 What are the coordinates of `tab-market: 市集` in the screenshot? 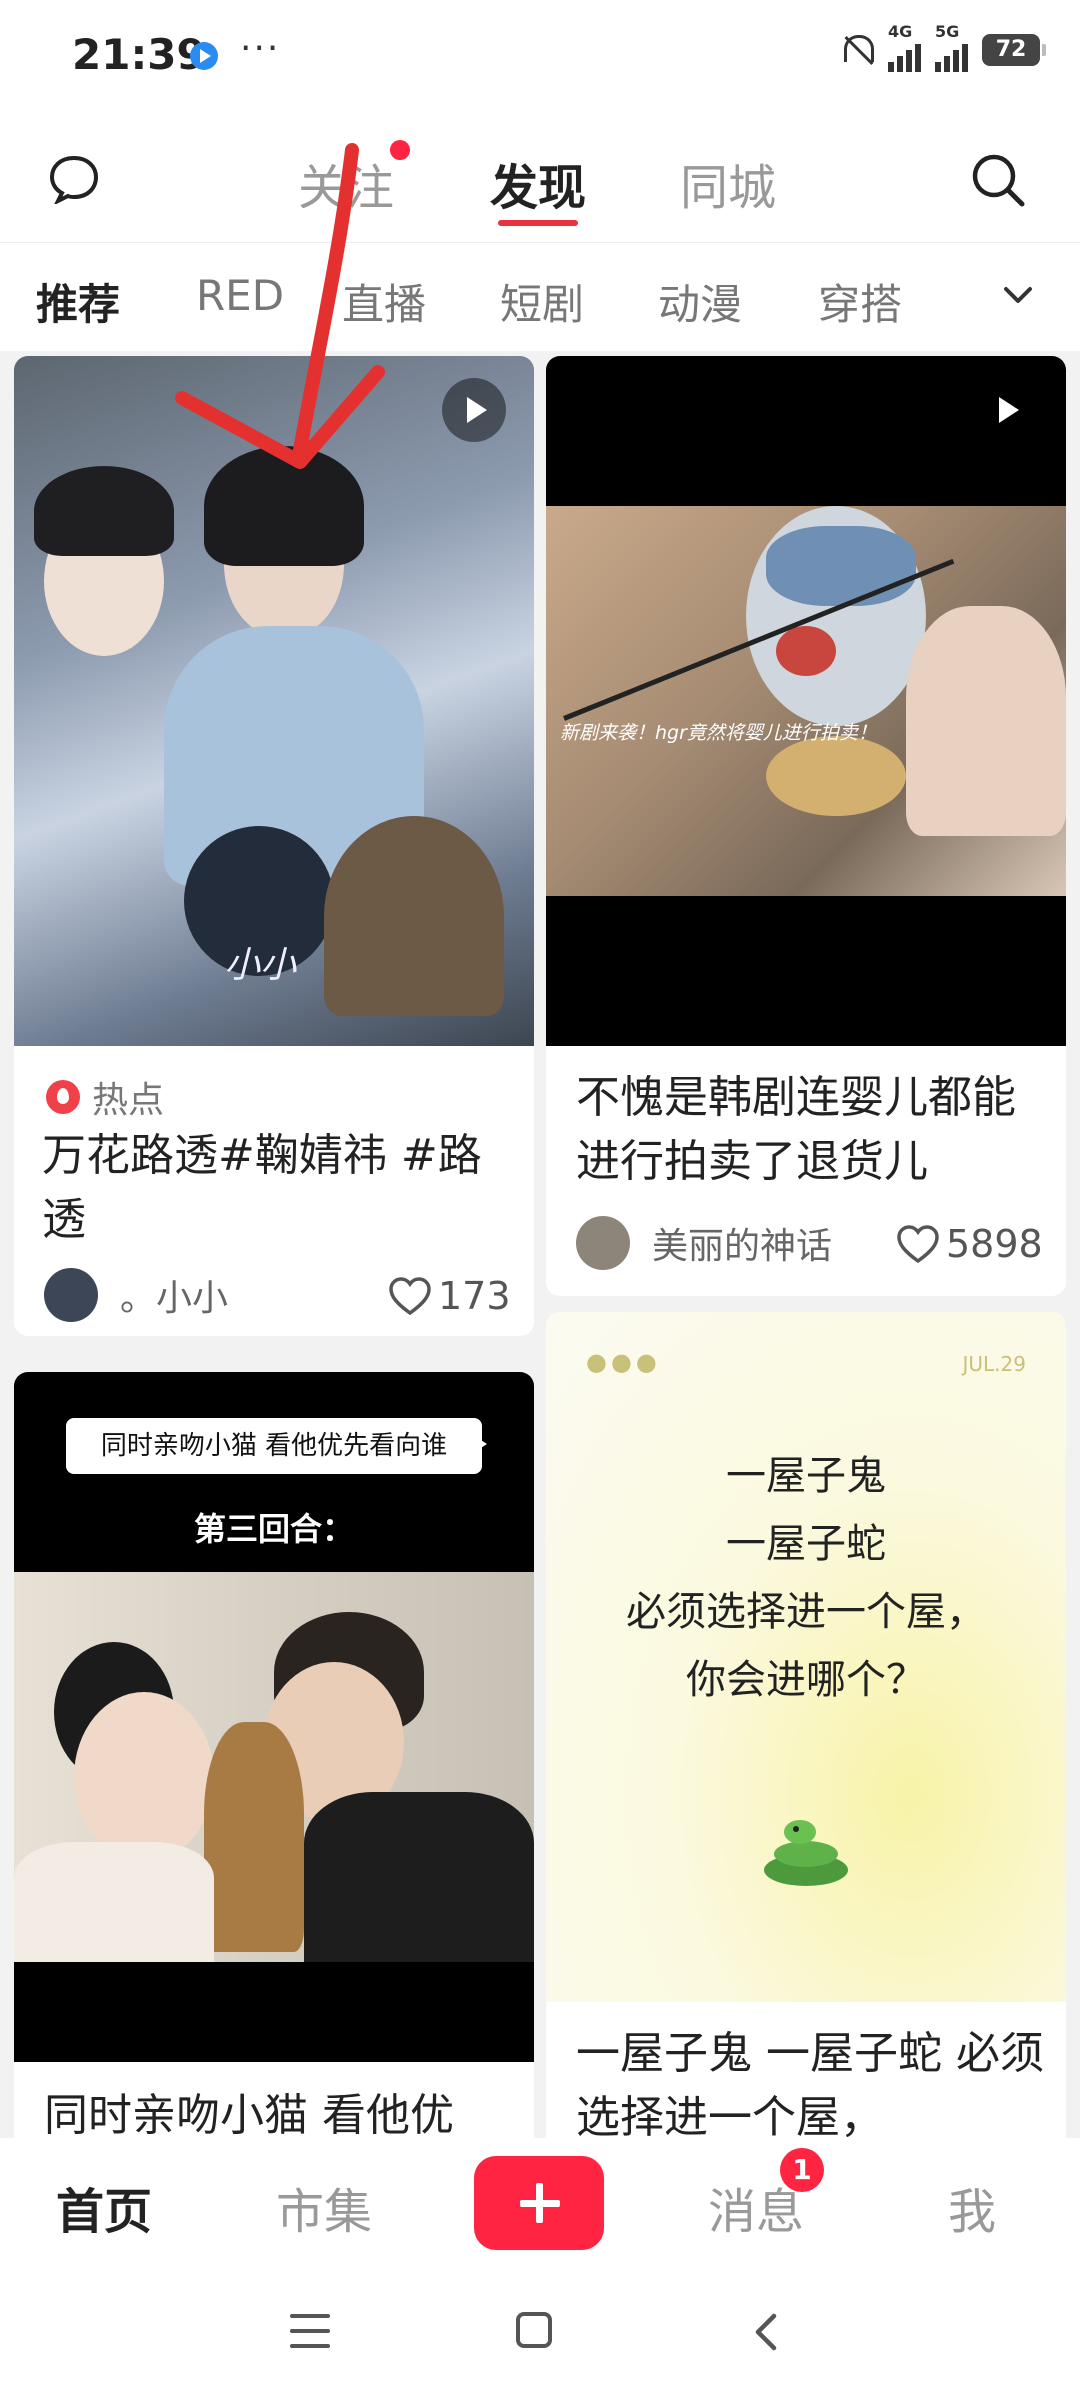 It's located at (324, 2207).